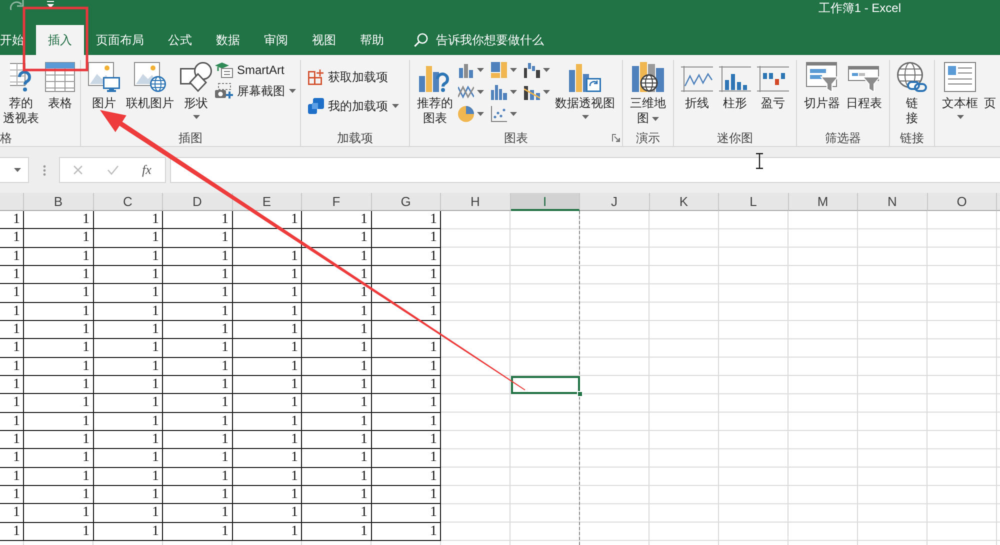 This screenshot has width=1000, height=545. I want to click on ribbon-tab: 审阅, so click(276, 40).